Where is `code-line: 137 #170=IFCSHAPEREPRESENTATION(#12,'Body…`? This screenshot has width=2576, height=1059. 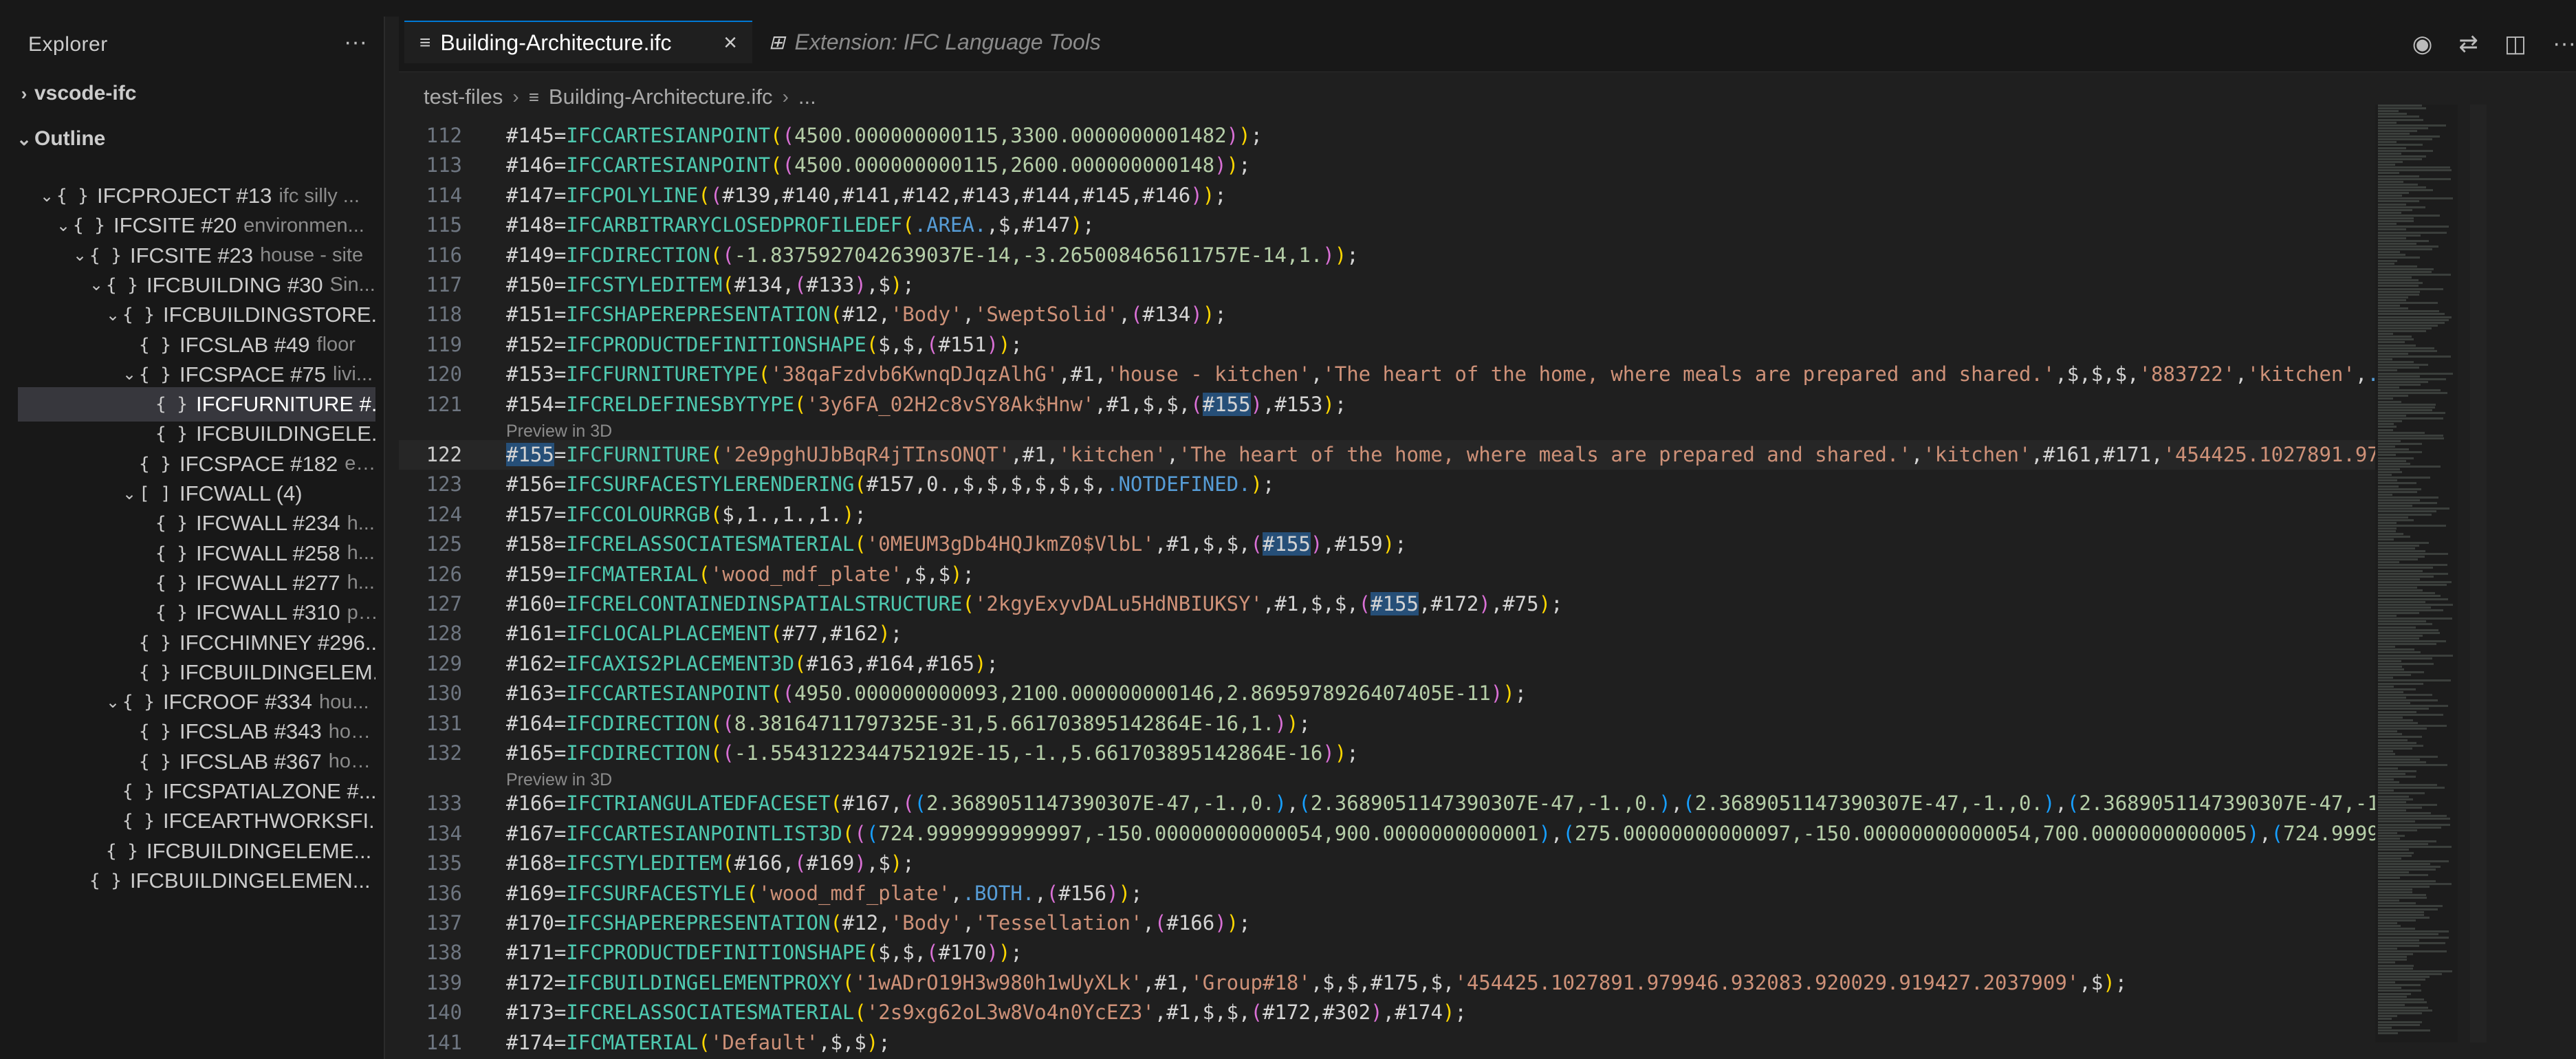
code-line: 137 #170=IFCSHAPEREPRESENTATION(#12,'Body… is located at coordinates (1389, 923).